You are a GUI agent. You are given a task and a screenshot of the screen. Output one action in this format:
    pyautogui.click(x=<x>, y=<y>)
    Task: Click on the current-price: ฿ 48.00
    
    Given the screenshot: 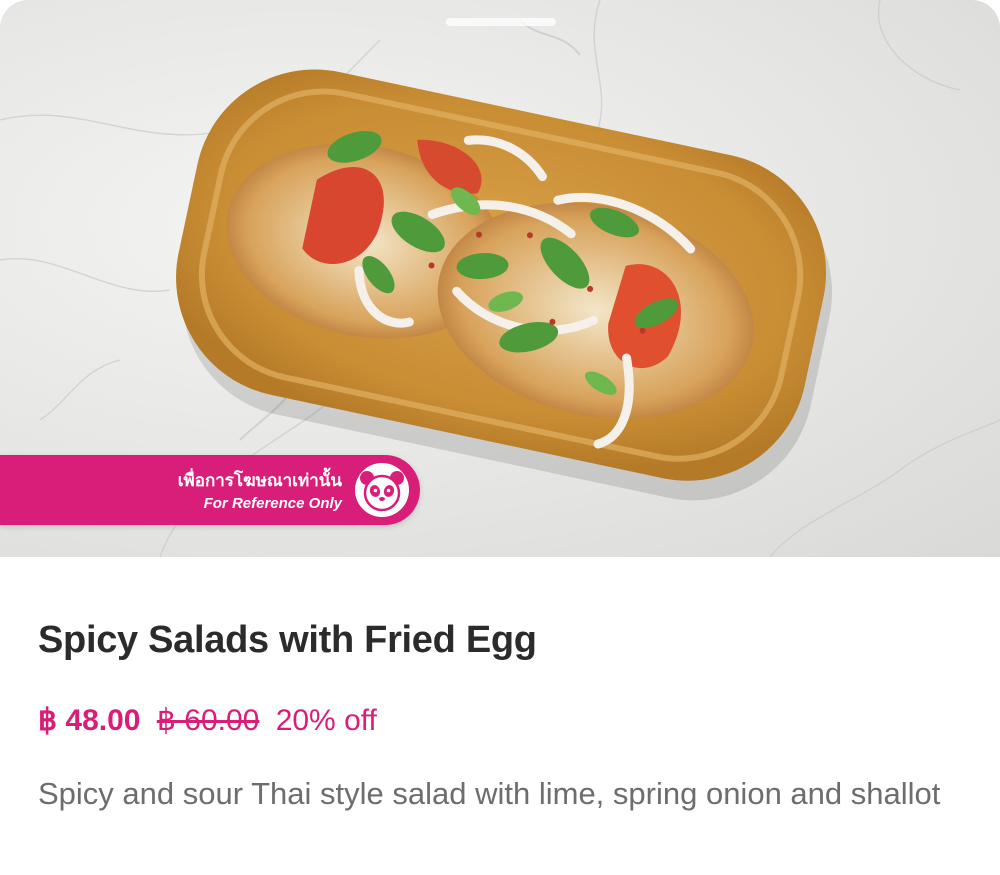 What is the action you would take?
    pyautogui.click(x=89, y=720)
    